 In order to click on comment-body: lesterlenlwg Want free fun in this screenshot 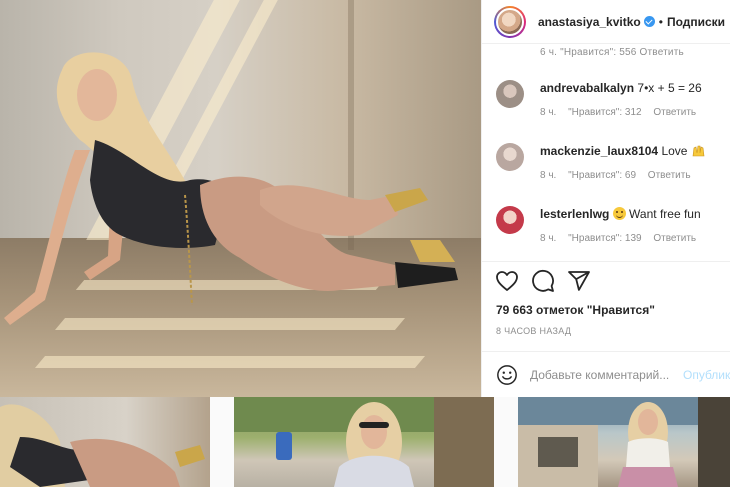, I will do `click(634, 214)`.